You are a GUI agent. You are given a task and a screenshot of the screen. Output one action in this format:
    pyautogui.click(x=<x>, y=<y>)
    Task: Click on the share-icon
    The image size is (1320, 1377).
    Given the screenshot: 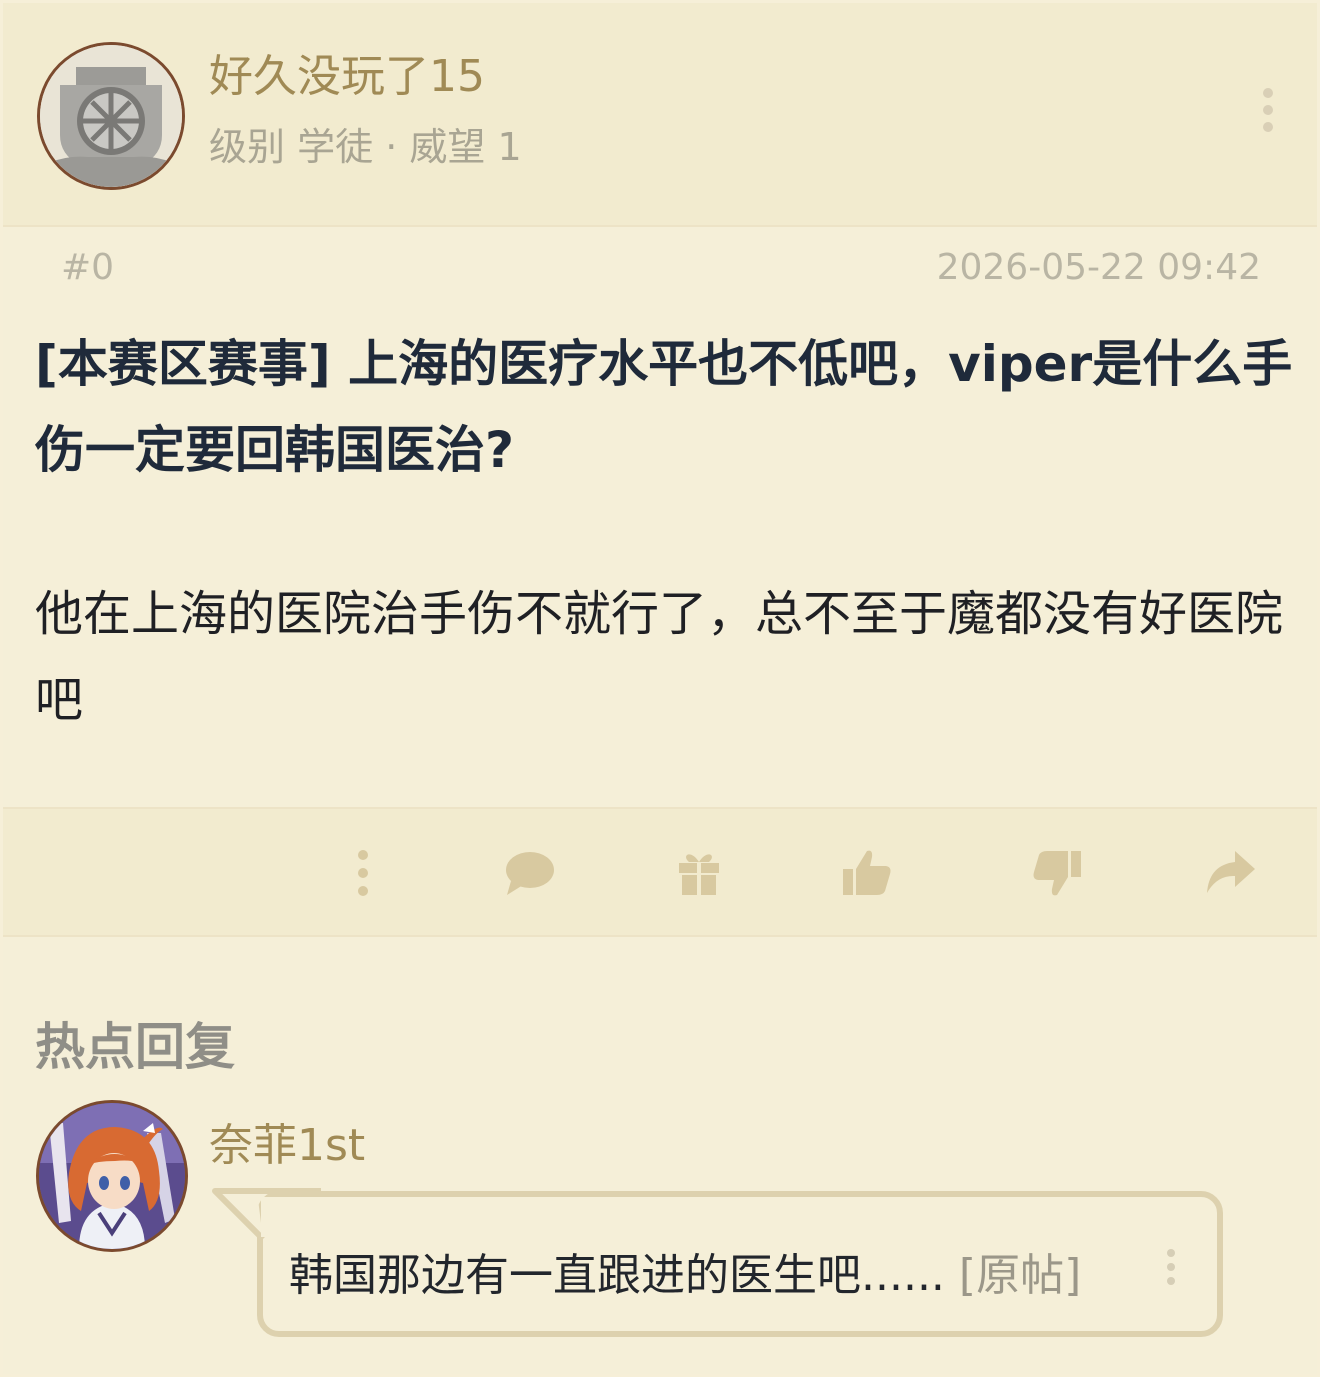 What is the action you would take?
    pyautogui.click(x=1231, y=873)
    